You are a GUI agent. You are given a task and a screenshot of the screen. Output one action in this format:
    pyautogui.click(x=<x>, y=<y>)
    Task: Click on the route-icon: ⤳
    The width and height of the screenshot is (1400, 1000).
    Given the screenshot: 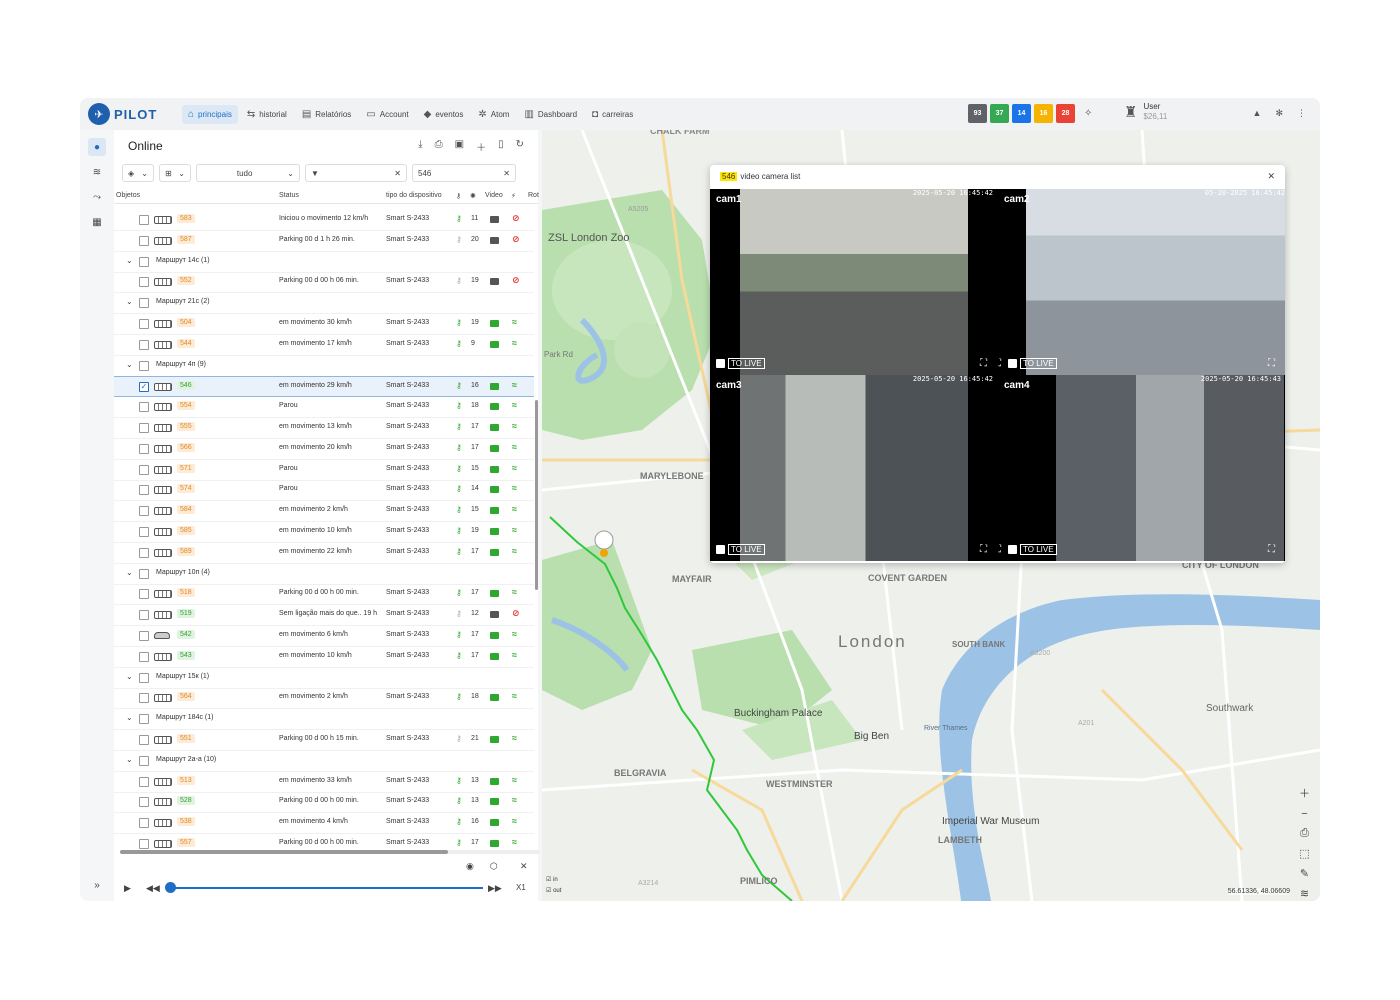 What is the action you would take?
    pyautogui.click(x=97, y=197)
    